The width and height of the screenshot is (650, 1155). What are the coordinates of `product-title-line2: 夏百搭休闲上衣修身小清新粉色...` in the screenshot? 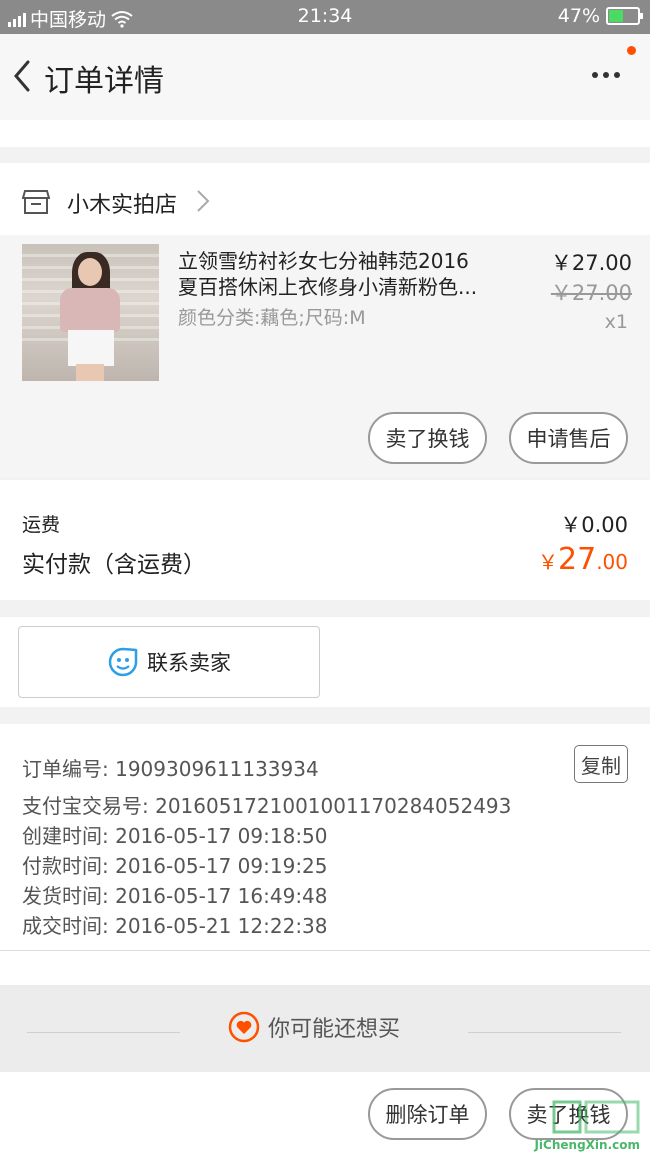 It's located at (328, 287).